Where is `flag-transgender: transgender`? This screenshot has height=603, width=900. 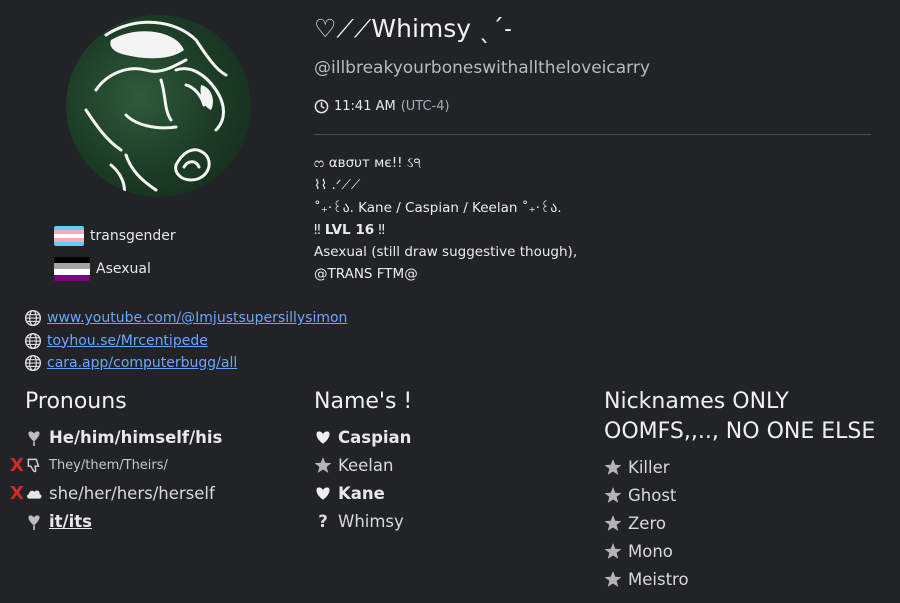
flag-transgender: transgender is located at coordinates (115, 236).